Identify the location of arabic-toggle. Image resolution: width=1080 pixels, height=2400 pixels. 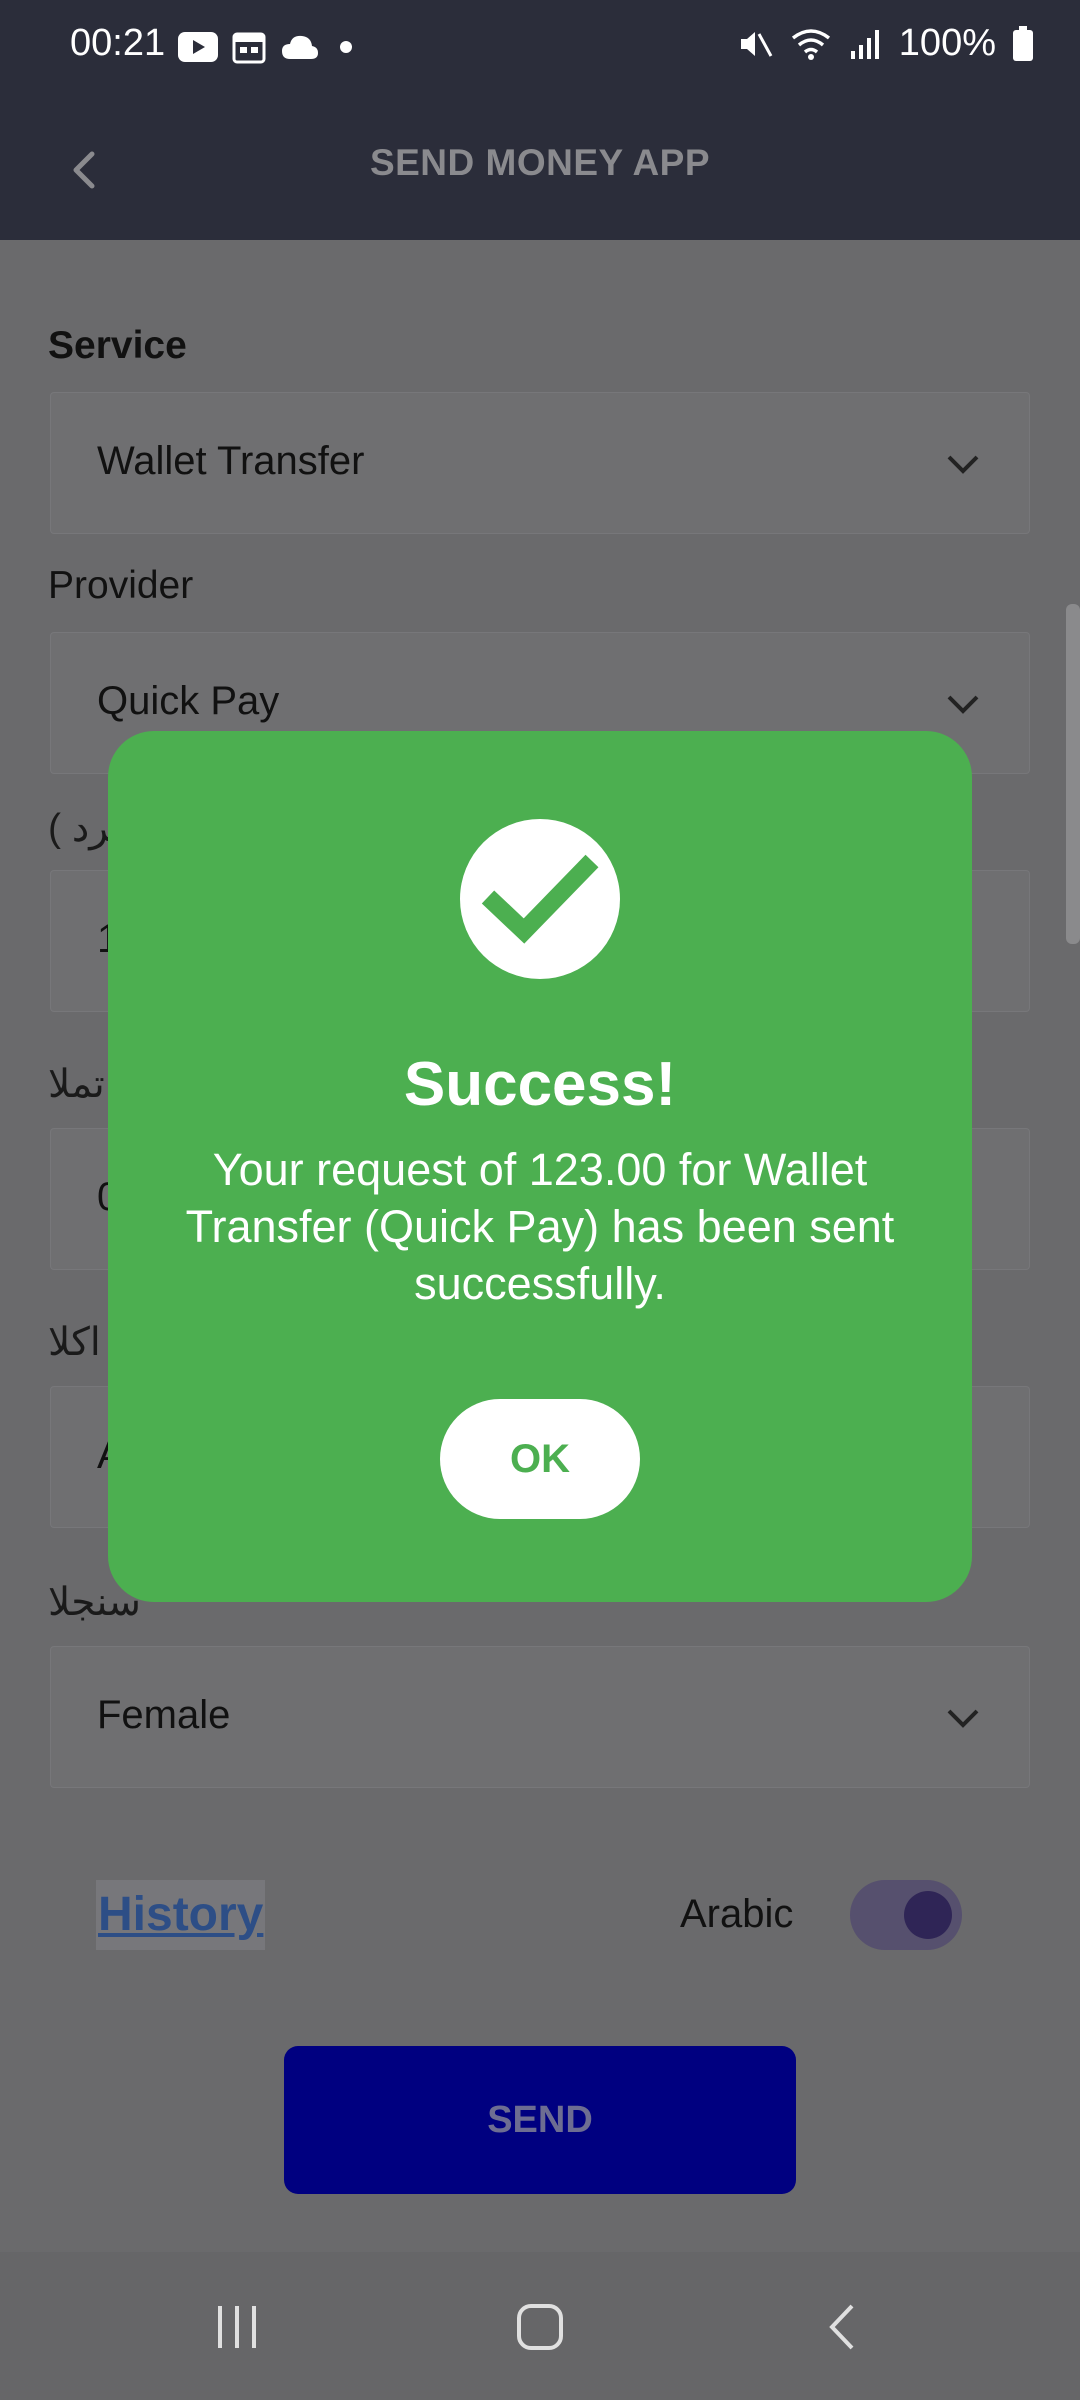
(906, 1915).